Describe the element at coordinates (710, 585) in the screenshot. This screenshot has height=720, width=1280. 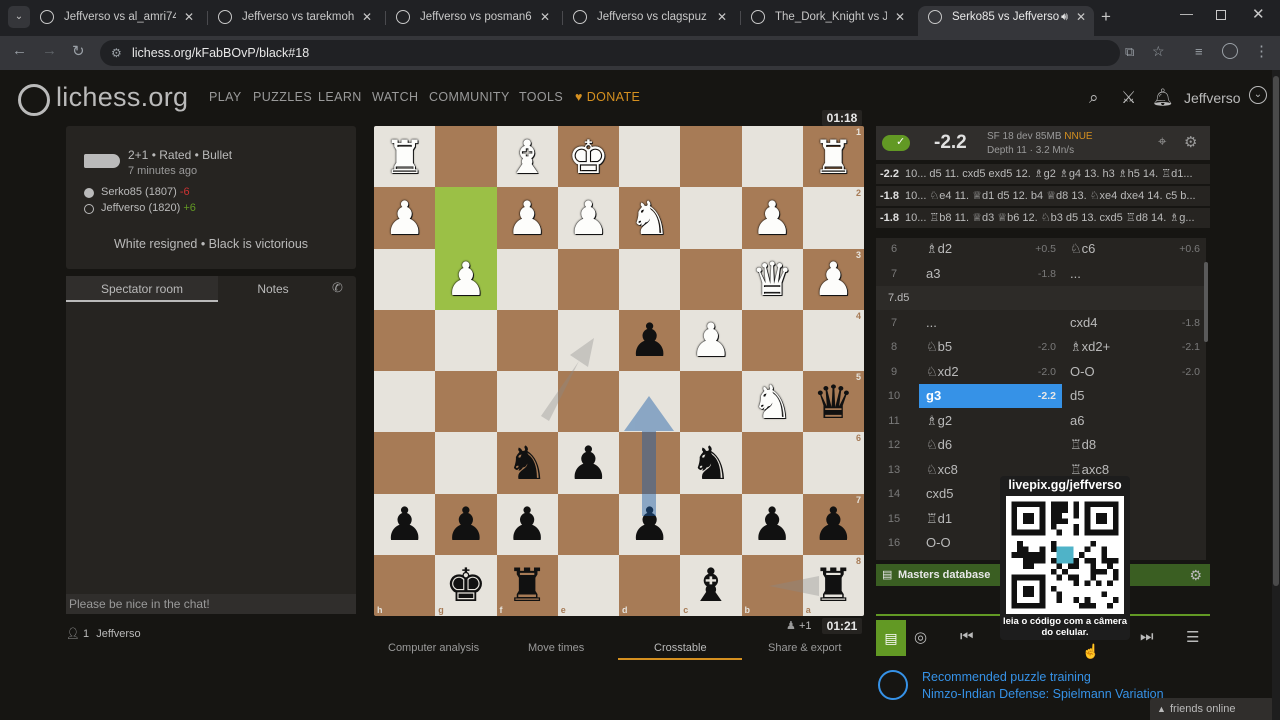
I see `black-bishop-piece: ♝` at that location.